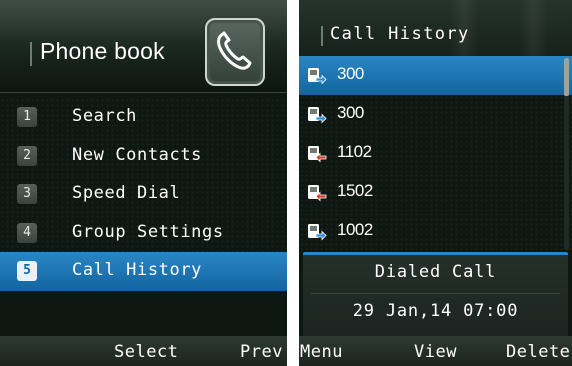 The image size is (572, 366). What do you see at coordinates (355, 229) in the screenshot?
I see `call-number: 1002` at bounding box center [355, 229].